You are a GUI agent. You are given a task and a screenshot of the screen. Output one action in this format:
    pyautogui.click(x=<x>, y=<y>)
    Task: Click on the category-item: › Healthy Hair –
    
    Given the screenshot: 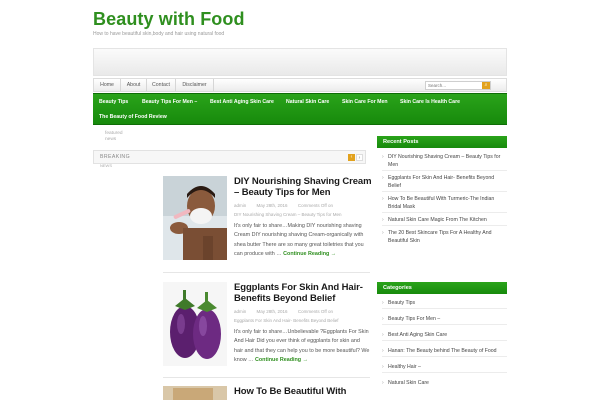 What is the action you would take?
    pyautogui.click(x=442, y=367)
    